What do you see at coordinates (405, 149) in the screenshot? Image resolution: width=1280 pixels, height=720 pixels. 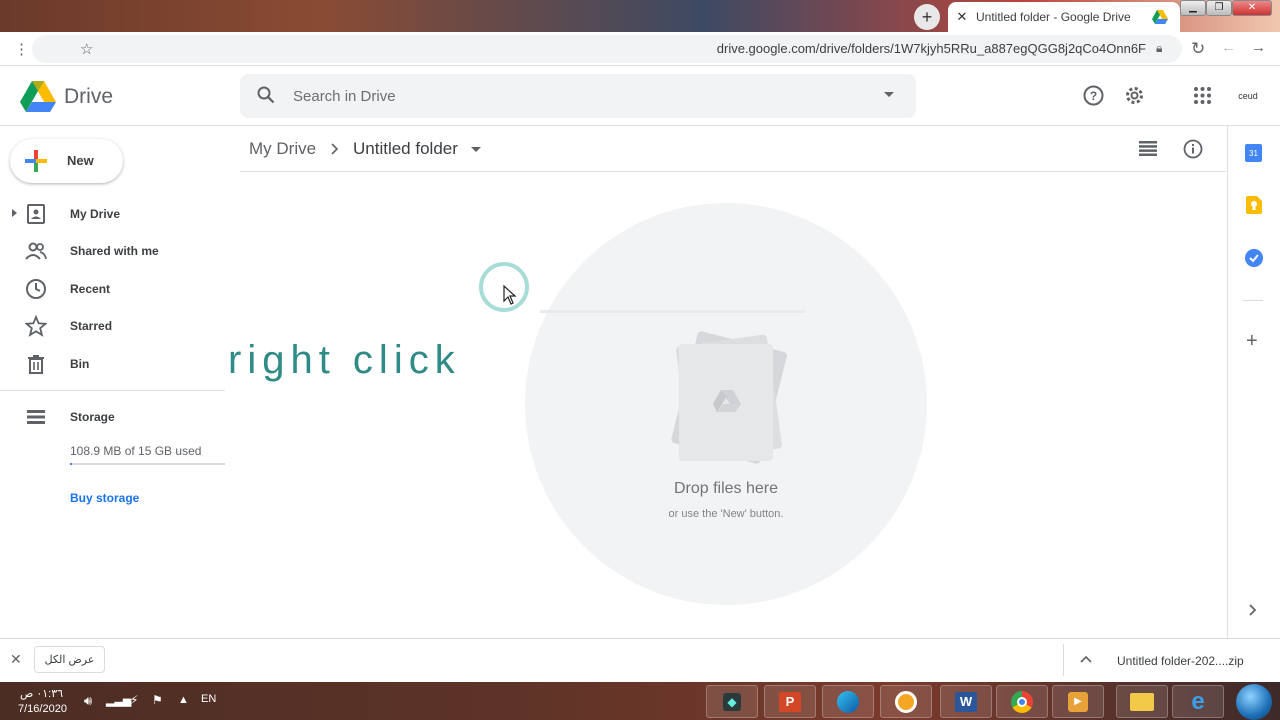 I see `breadcrumb-current: Untitled folder` at bounding box center [405, 149].